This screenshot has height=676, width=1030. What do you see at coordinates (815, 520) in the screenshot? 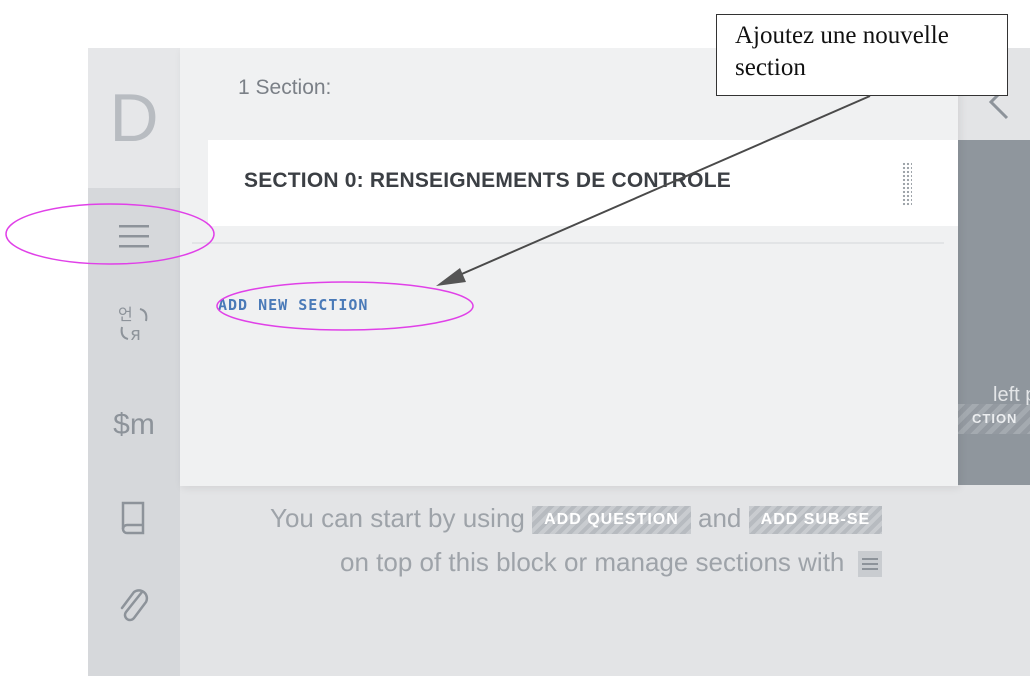
I see `add-subsection-hint: ADD SUB-SE` at bounding box center [815, 520].